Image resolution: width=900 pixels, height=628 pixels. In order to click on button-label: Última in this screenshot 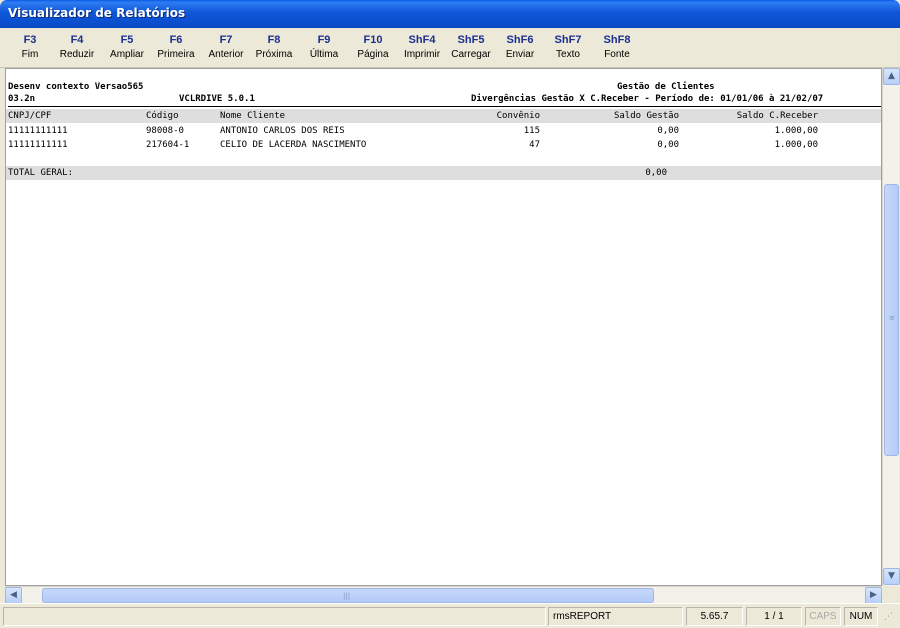, I will do `click(324, 54)`.